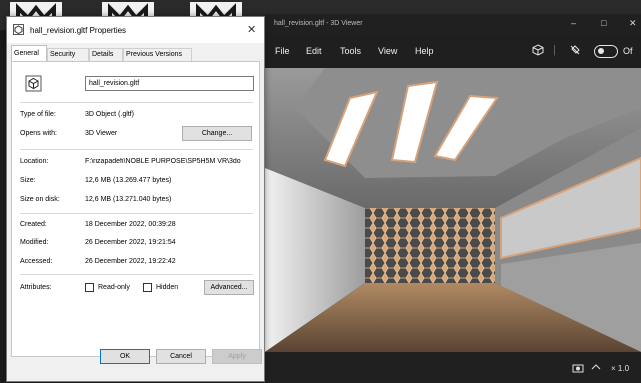 The image size is (641, 383). I want to click on type-value: 3D Object (.gltf), so click(110, 114).